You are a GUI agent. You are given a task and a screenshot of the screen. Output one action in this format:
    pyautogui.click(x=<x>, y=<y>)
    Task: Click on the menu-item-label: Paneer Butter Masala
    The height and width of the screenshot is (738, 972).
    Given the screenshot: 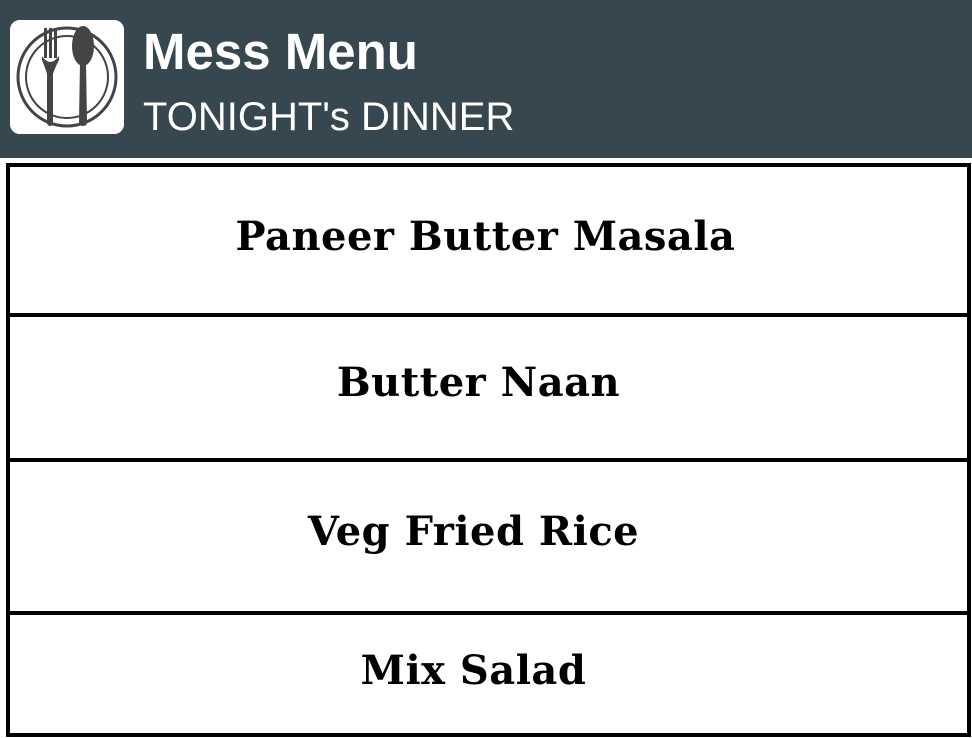 What is the action you would take?
    pyautogui.click(x=485, y=236)
    